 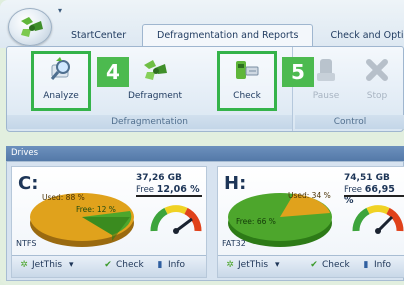 What do you see at coordinates (113, 72) in the screenshot?
I see `callout-number-4: 4` at bounding box center [113, 72].